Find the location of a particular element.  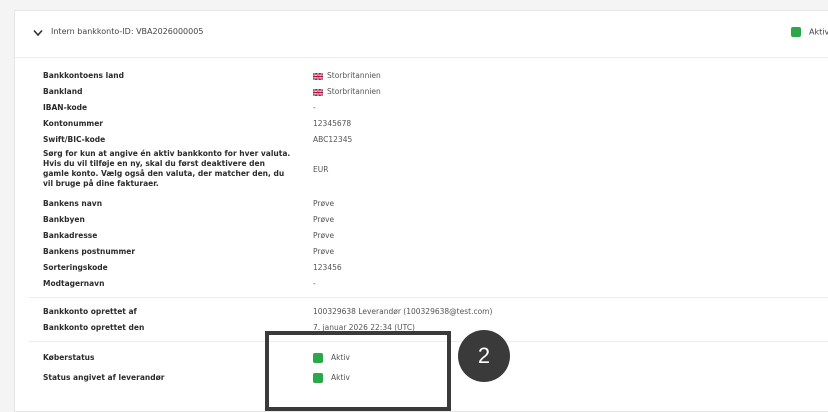

status-label: Køberstatus is located at coordinates (69, 357).